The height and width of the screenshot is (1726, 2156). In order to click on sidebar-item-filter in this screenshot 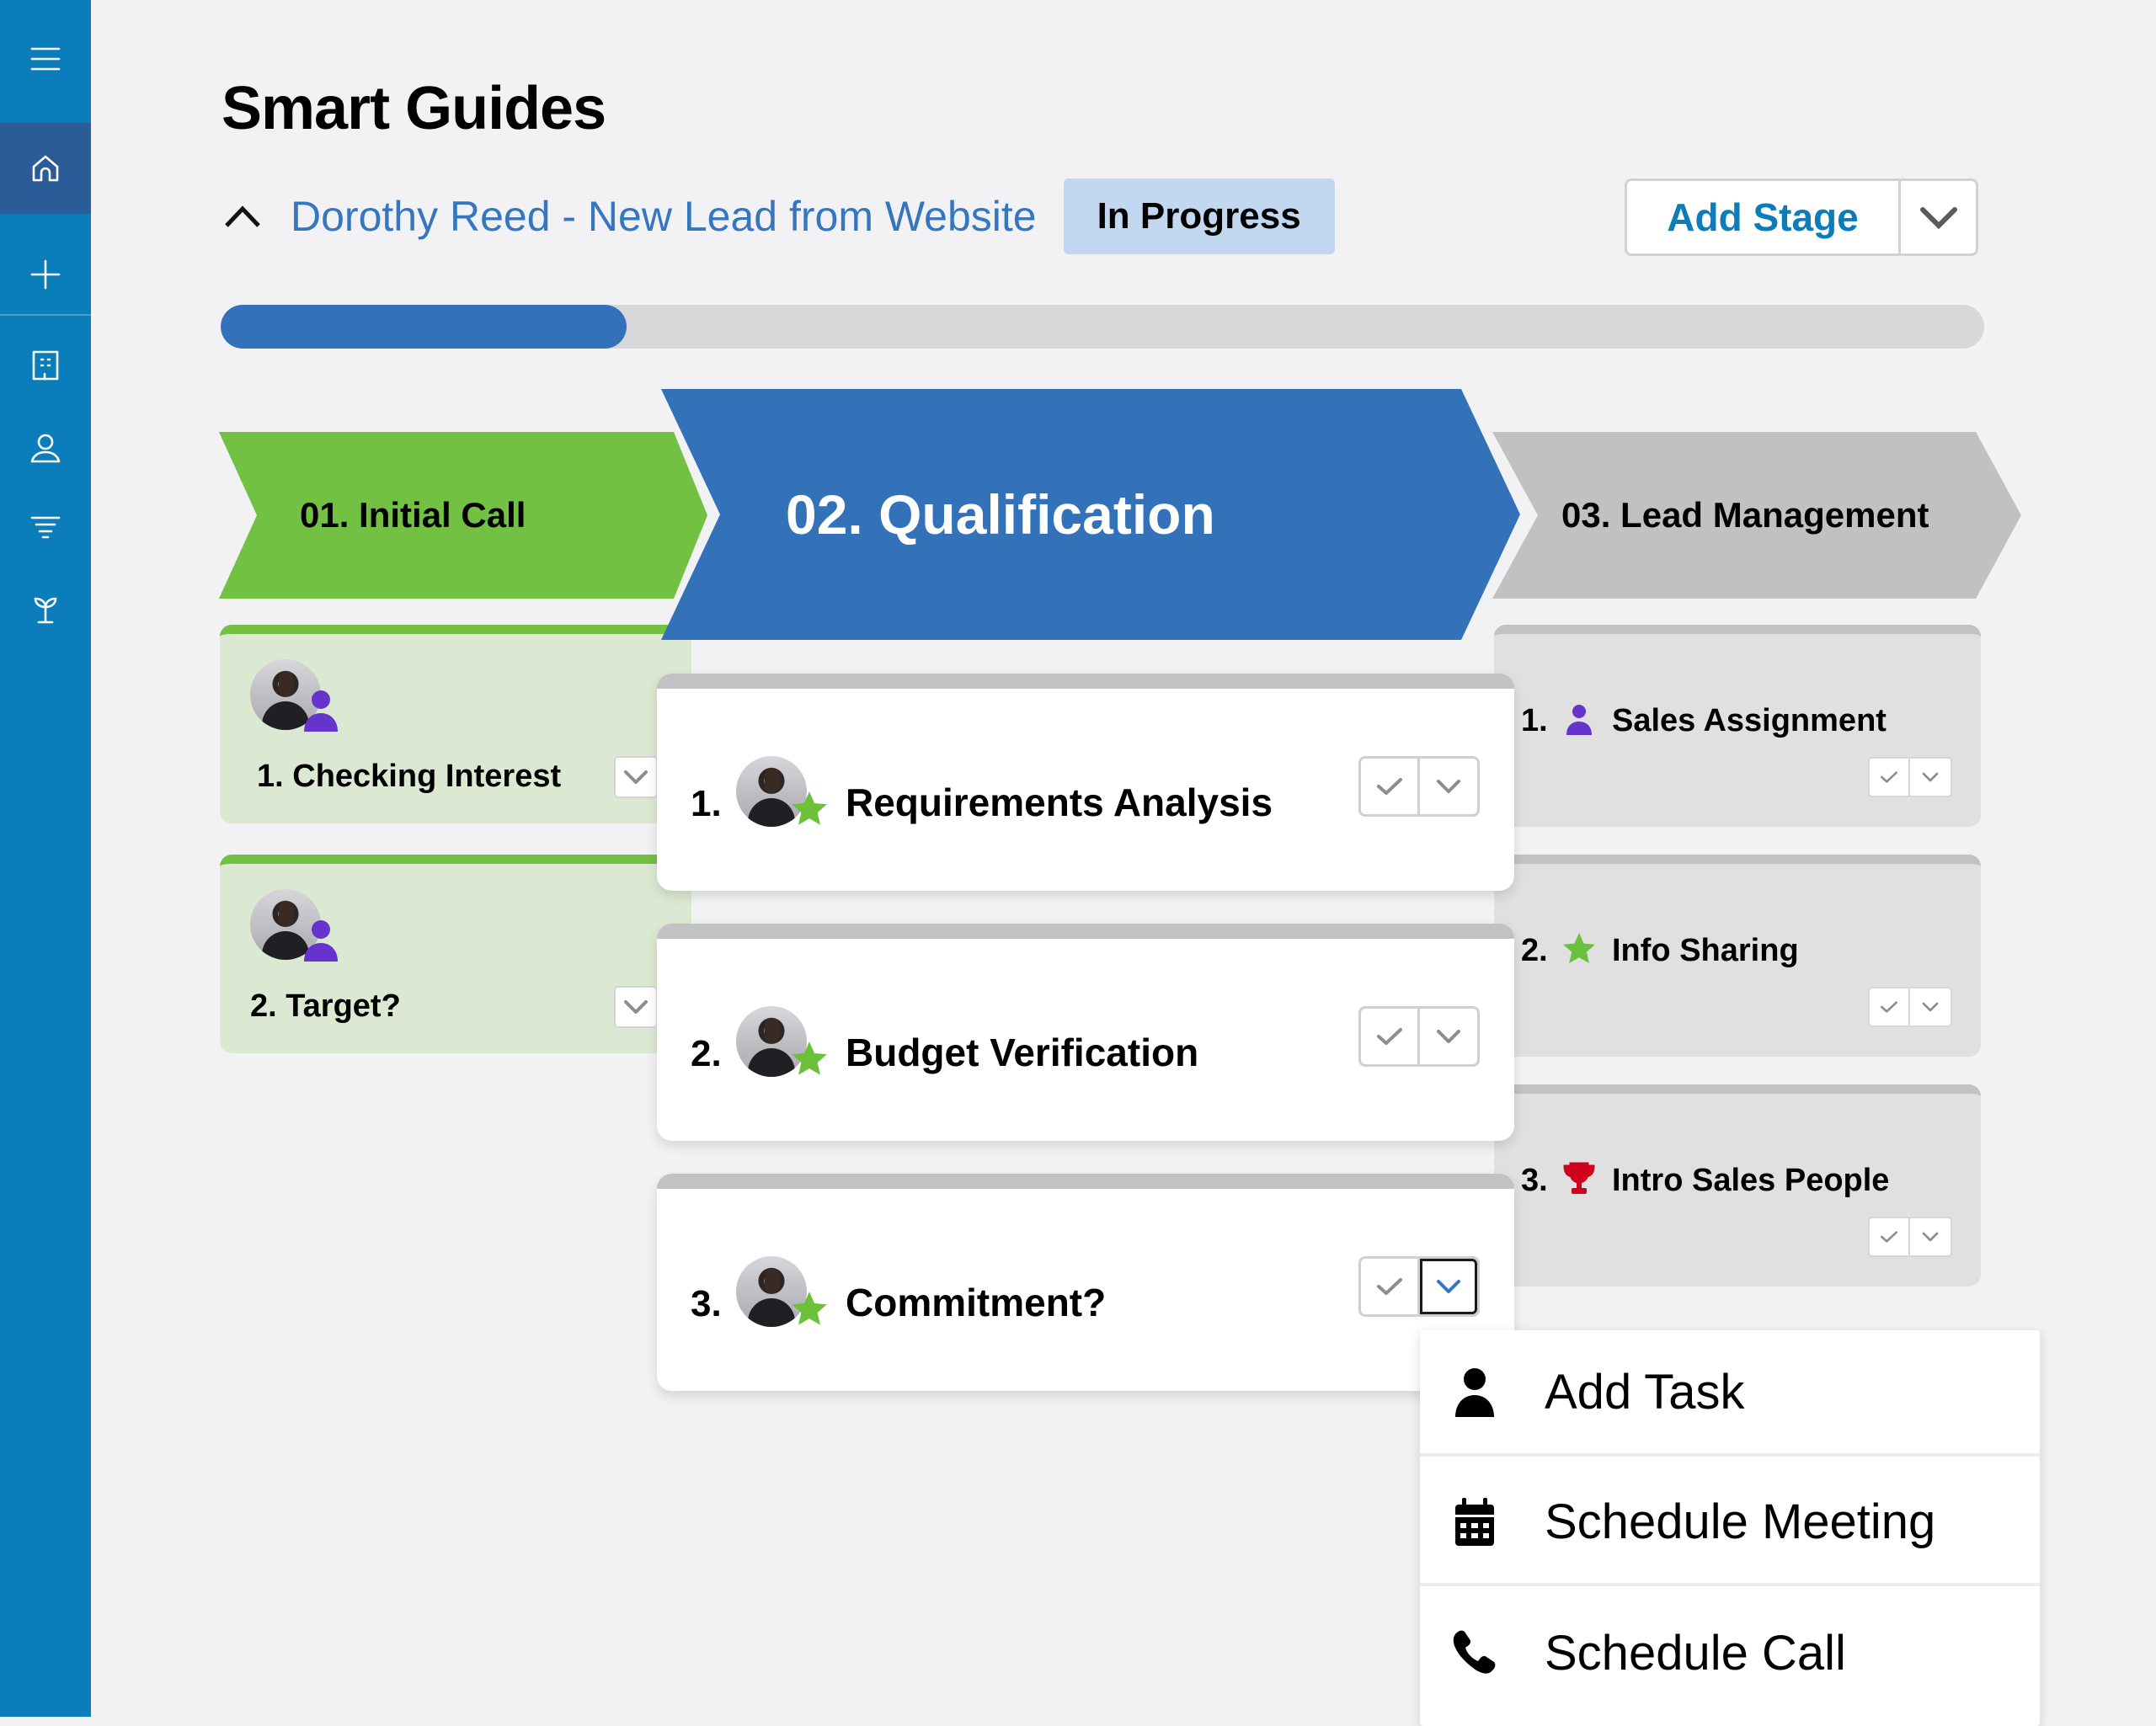, I will do `click(45, 526)`.